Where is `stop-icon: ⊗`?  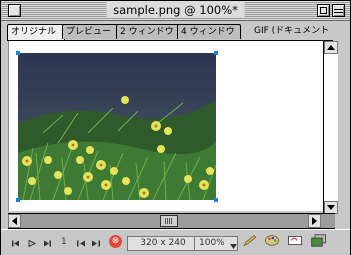
stop-icon: ⊗ is located at coordinates (115, 241).